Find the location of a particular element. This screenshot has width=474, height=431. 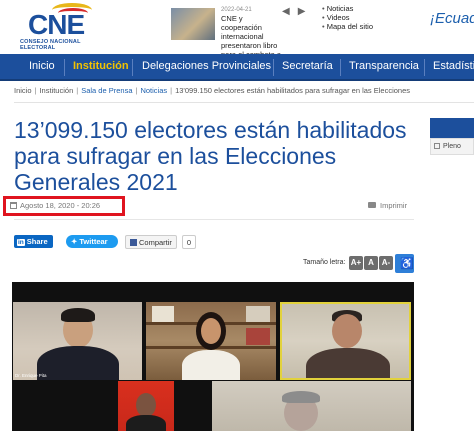

cne-logo: CNE CONSEJO NACIONAL ELECTORAL is located at coordinates (64, 27).